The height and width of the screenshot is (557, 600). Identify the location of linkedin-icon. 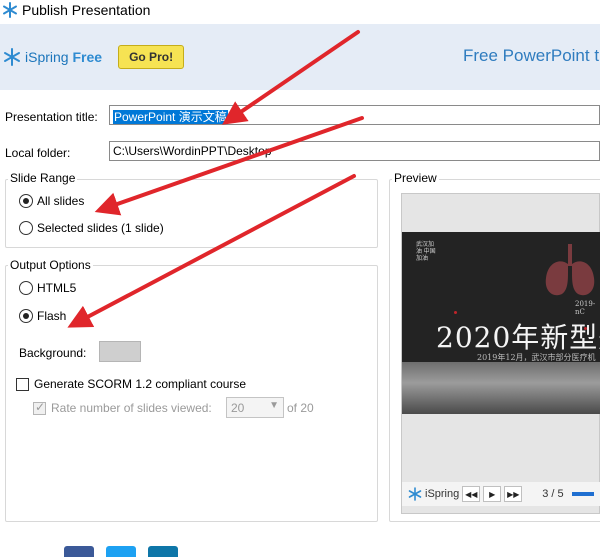
(163, 551).